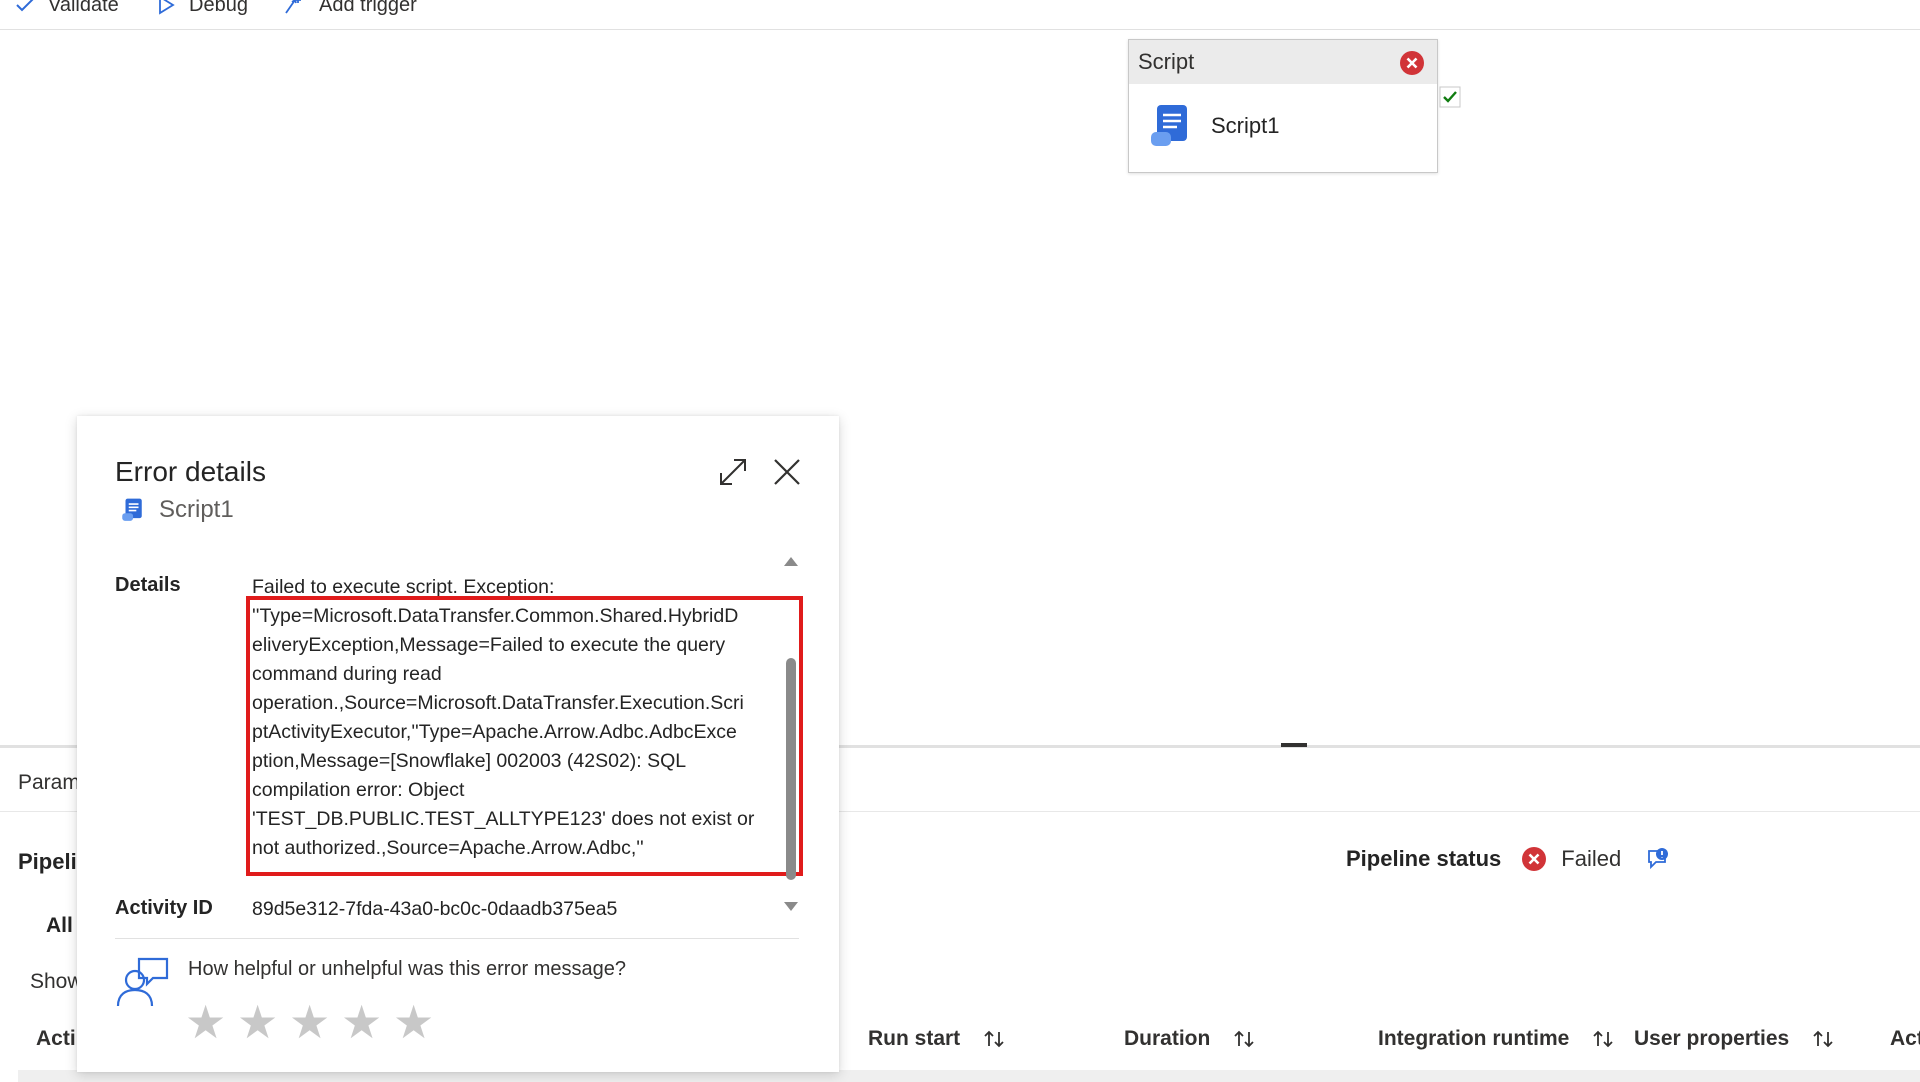 The height and width of the screenshot is (1082, 1920). I want to click on column-label: Integration runtime, so click(1474, 1038).